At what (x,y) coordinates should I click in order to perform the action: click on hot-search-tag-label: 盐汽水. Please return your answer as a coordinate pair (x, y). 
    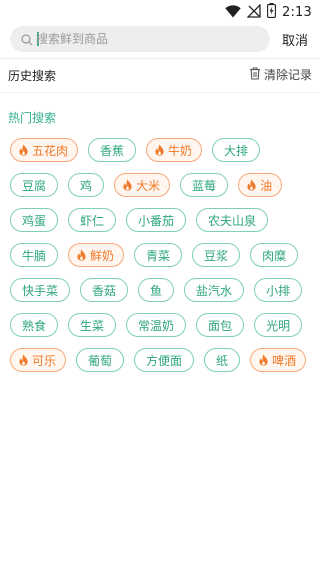
    Looking at the image, I should click on (214, 290).